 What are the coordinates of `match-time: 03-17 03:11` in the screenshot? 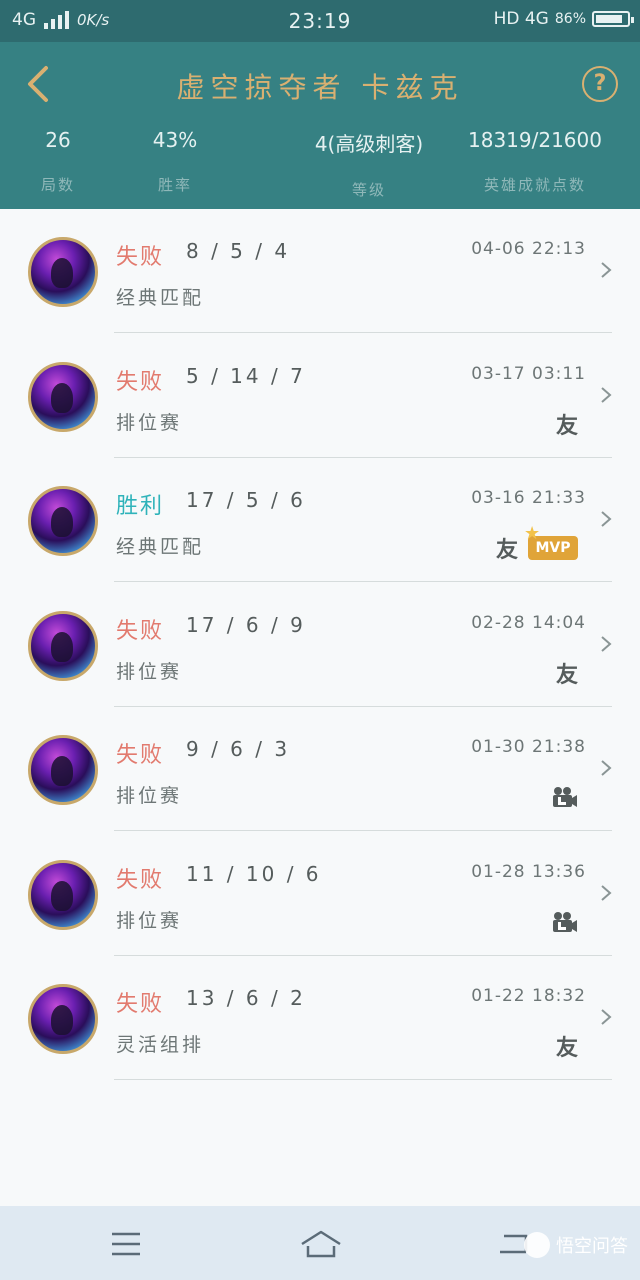 It's located at (528, 373).